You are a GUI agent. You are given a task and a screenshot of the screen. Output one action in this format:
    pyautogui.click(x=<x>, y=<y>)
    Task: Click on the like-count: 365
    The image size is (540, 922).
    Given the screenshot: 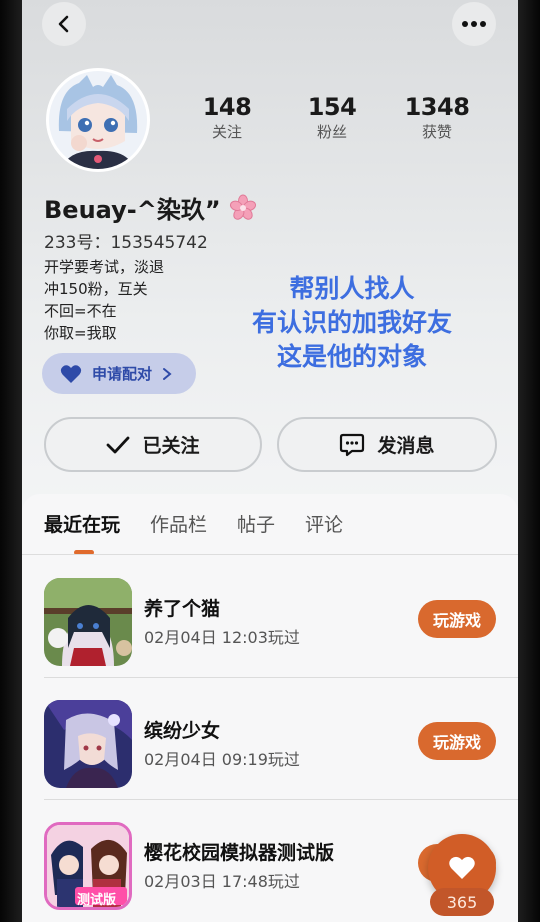 What is the action you would take?
    pyautogui.click(x=462, y=902)
    